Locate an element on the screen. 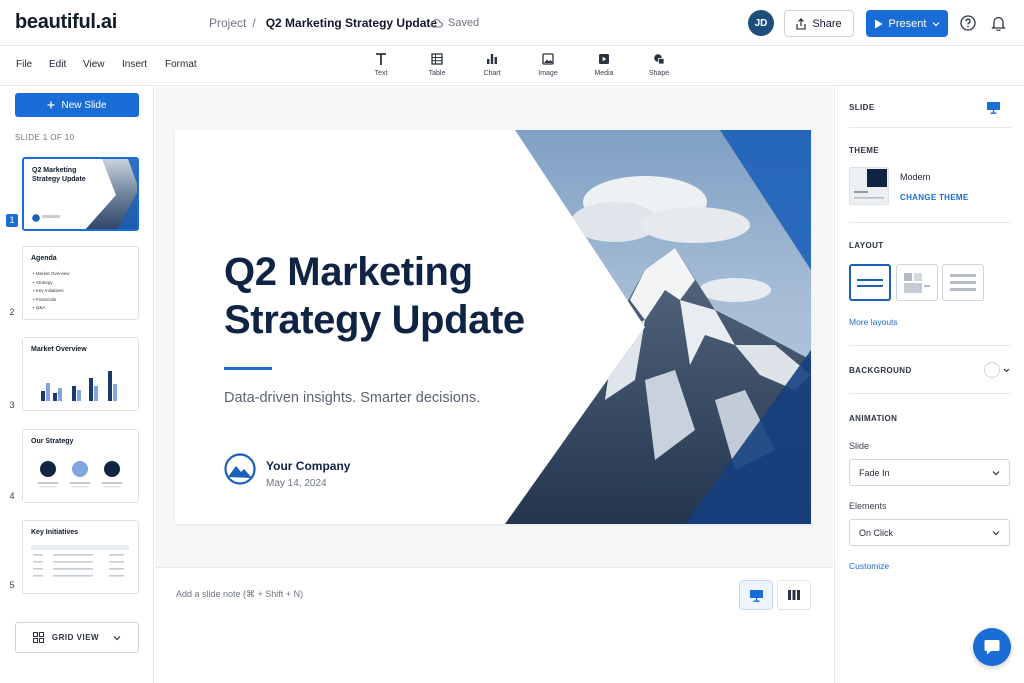  menu-format: Format is located at coordinates (181, 64).